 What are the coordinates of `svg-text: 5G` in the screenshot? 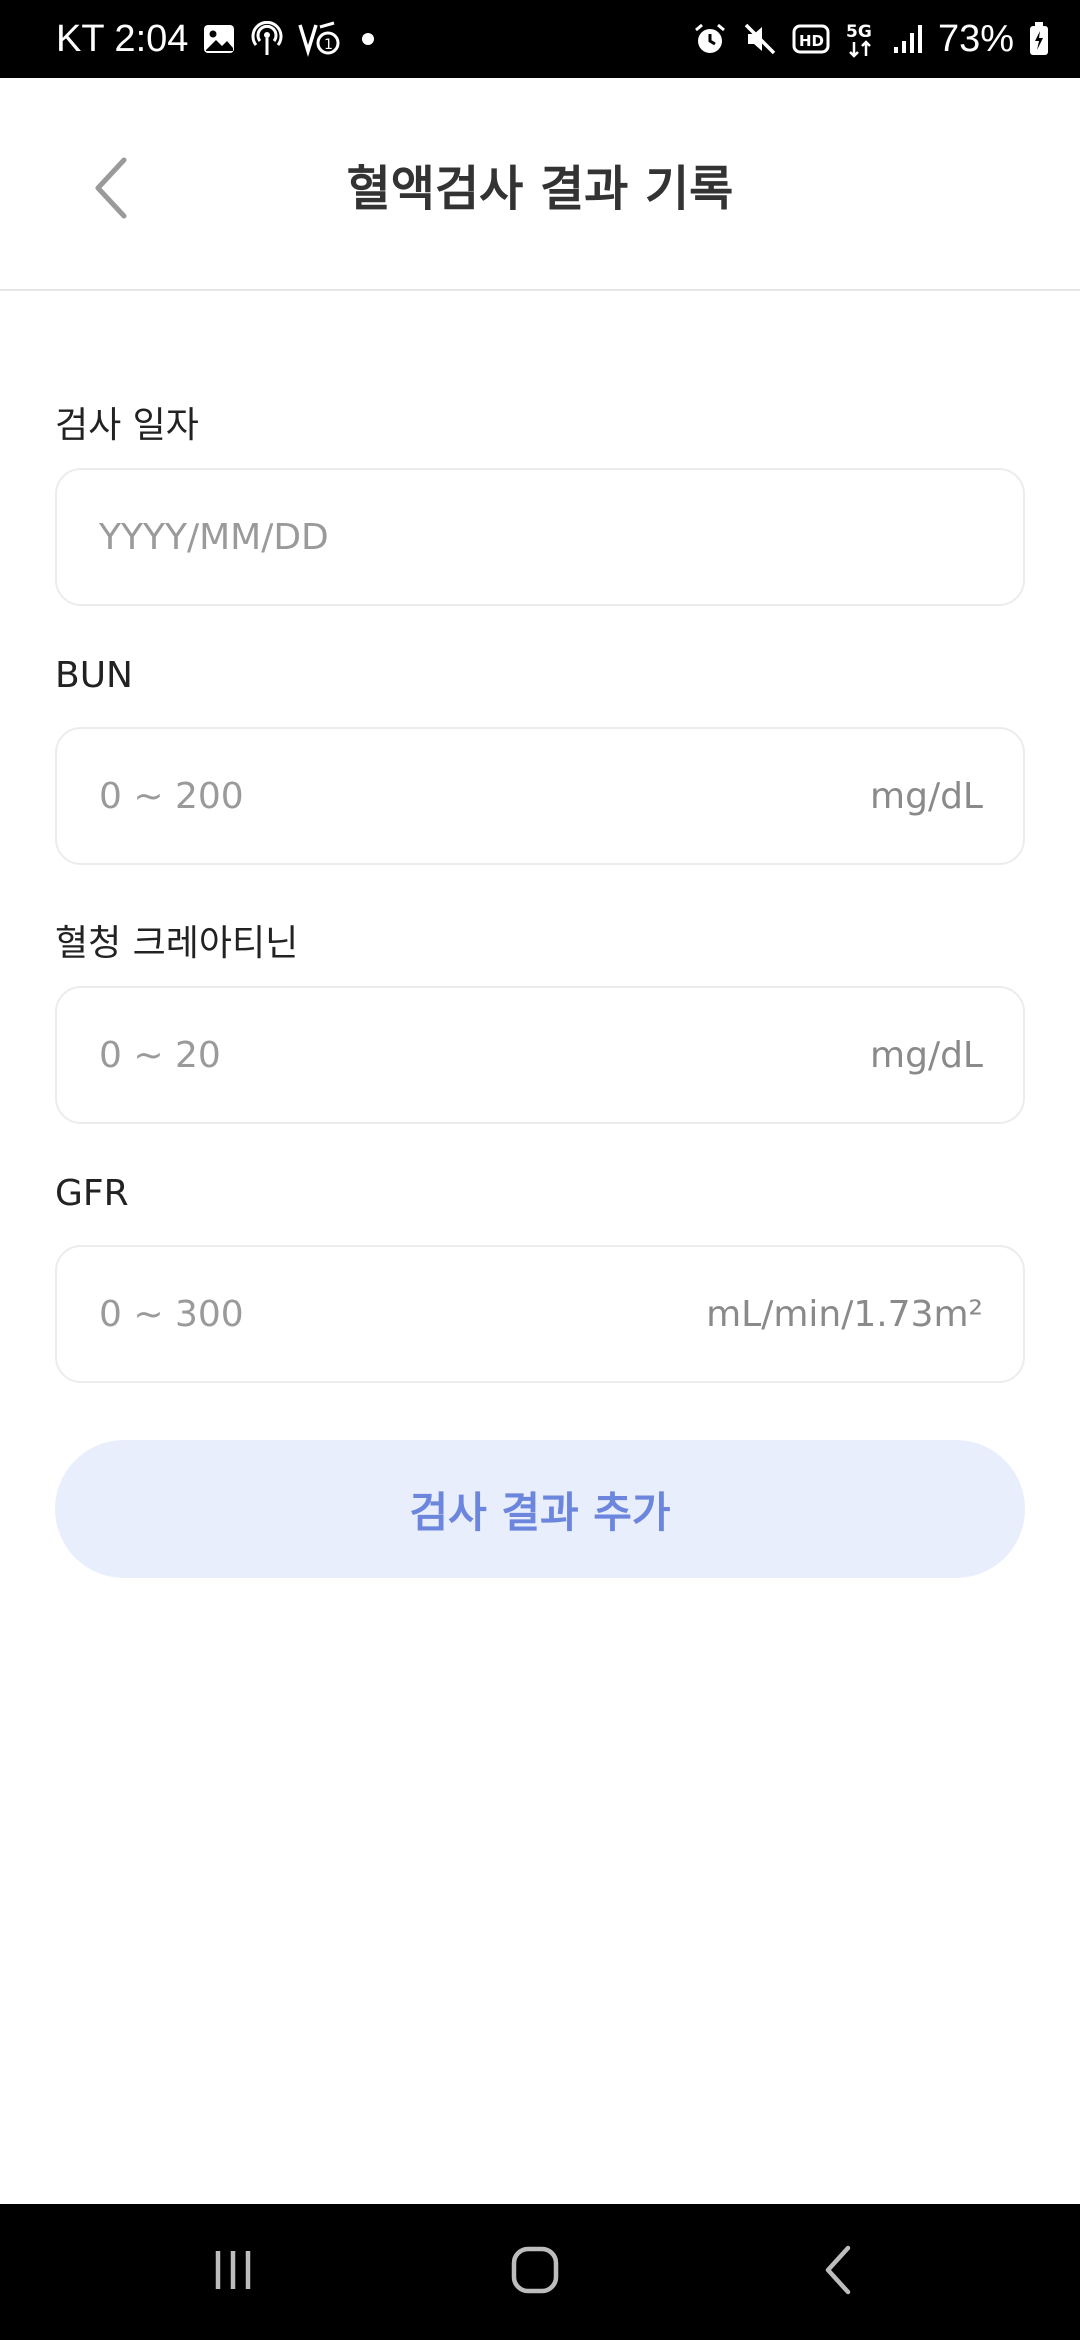 It's located at (859, 32).